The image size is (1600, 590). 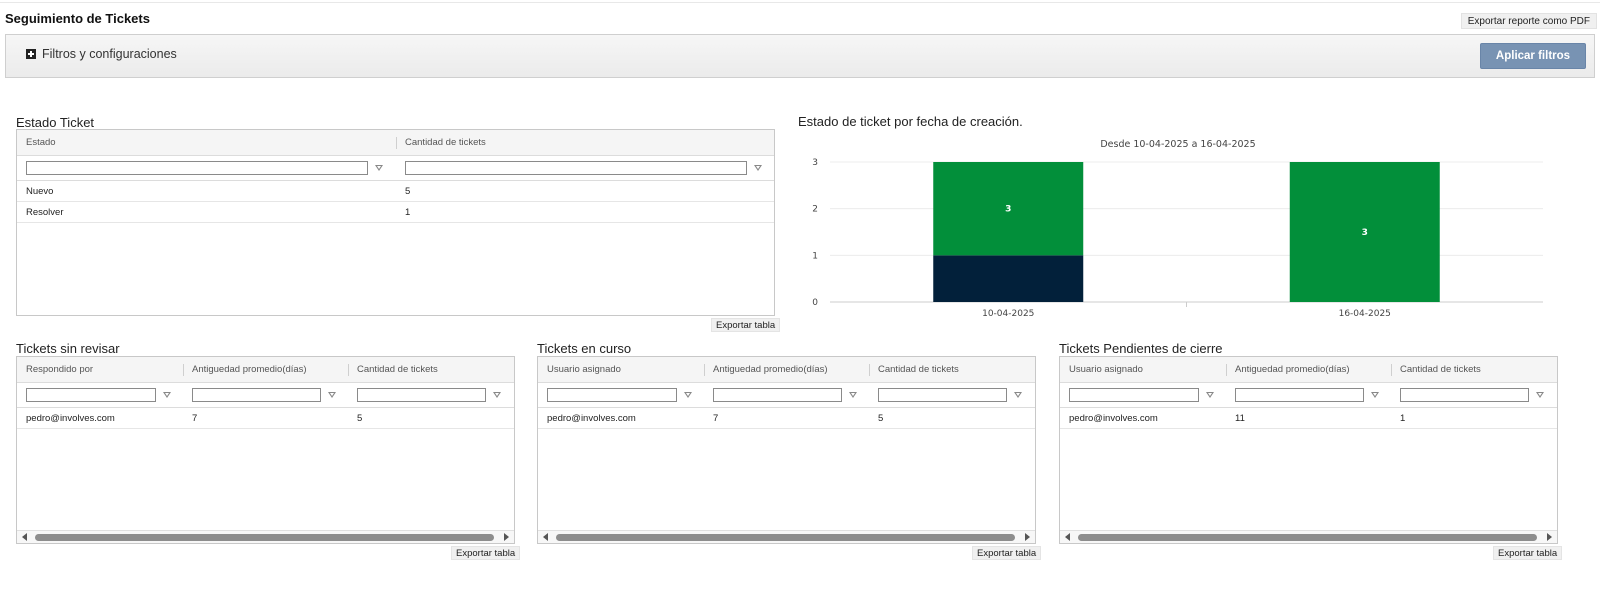 What do you see at coordinates (815, 210) in the screenshot?
I see `y-tick-label: 2` at bounding box center [815, 210].